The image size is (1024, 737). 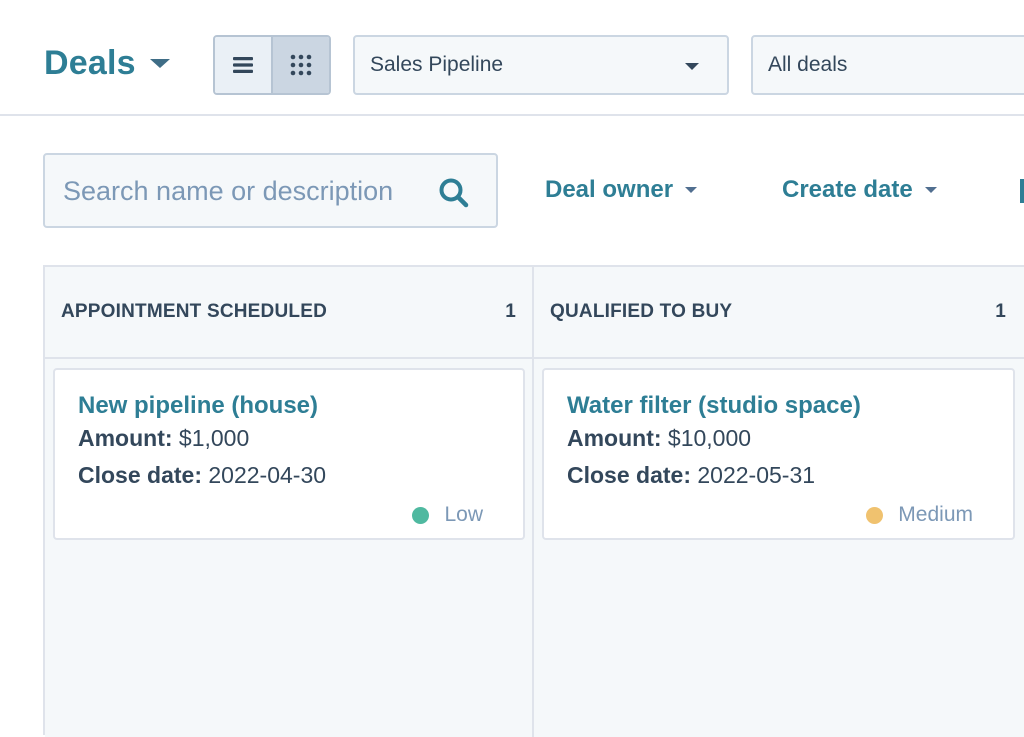 I want to click on deal-name-link: Water filter (studio space), so click(x=778, y=406).